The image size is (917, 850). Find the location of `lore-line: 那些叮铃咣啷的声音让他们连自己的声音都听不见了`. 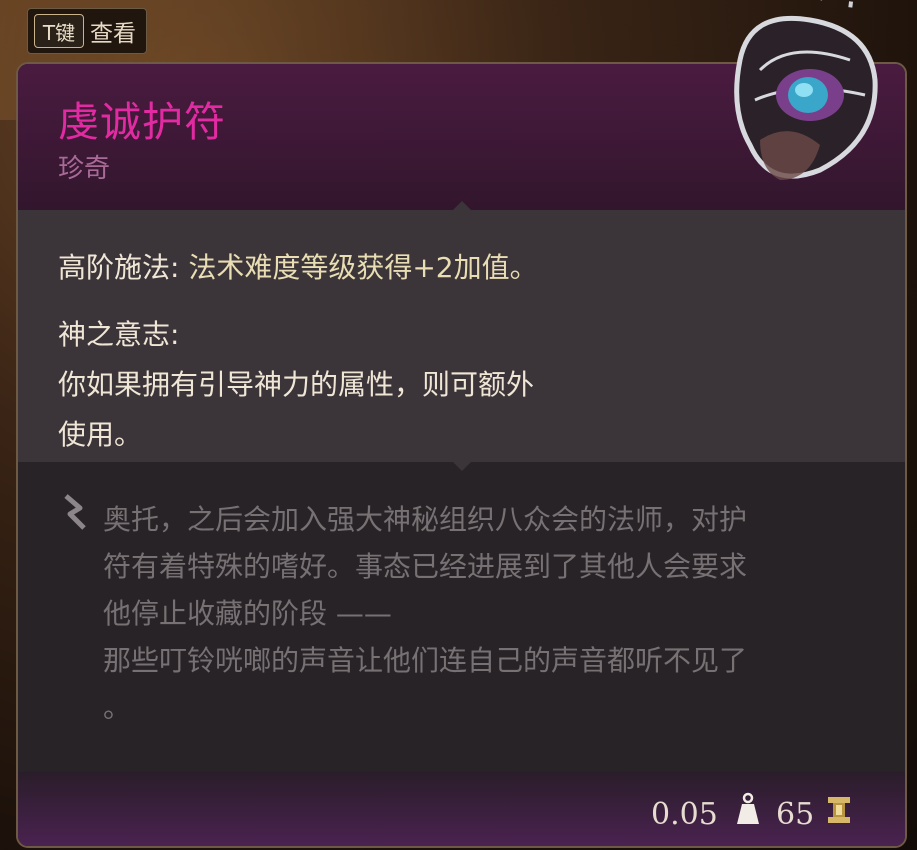

lore-line: 那些叮铃咣啷的声音让他们连自己的声音都听不见了 is located at coordinates (425, 660).